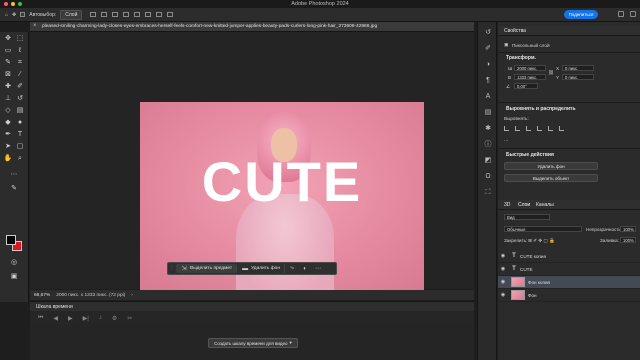 The image size is (640, 360). What do you see at coordinates (578, 68) in the screenshot?
I see `x-field: 0 пикс.` at bounding box center [578, 68].